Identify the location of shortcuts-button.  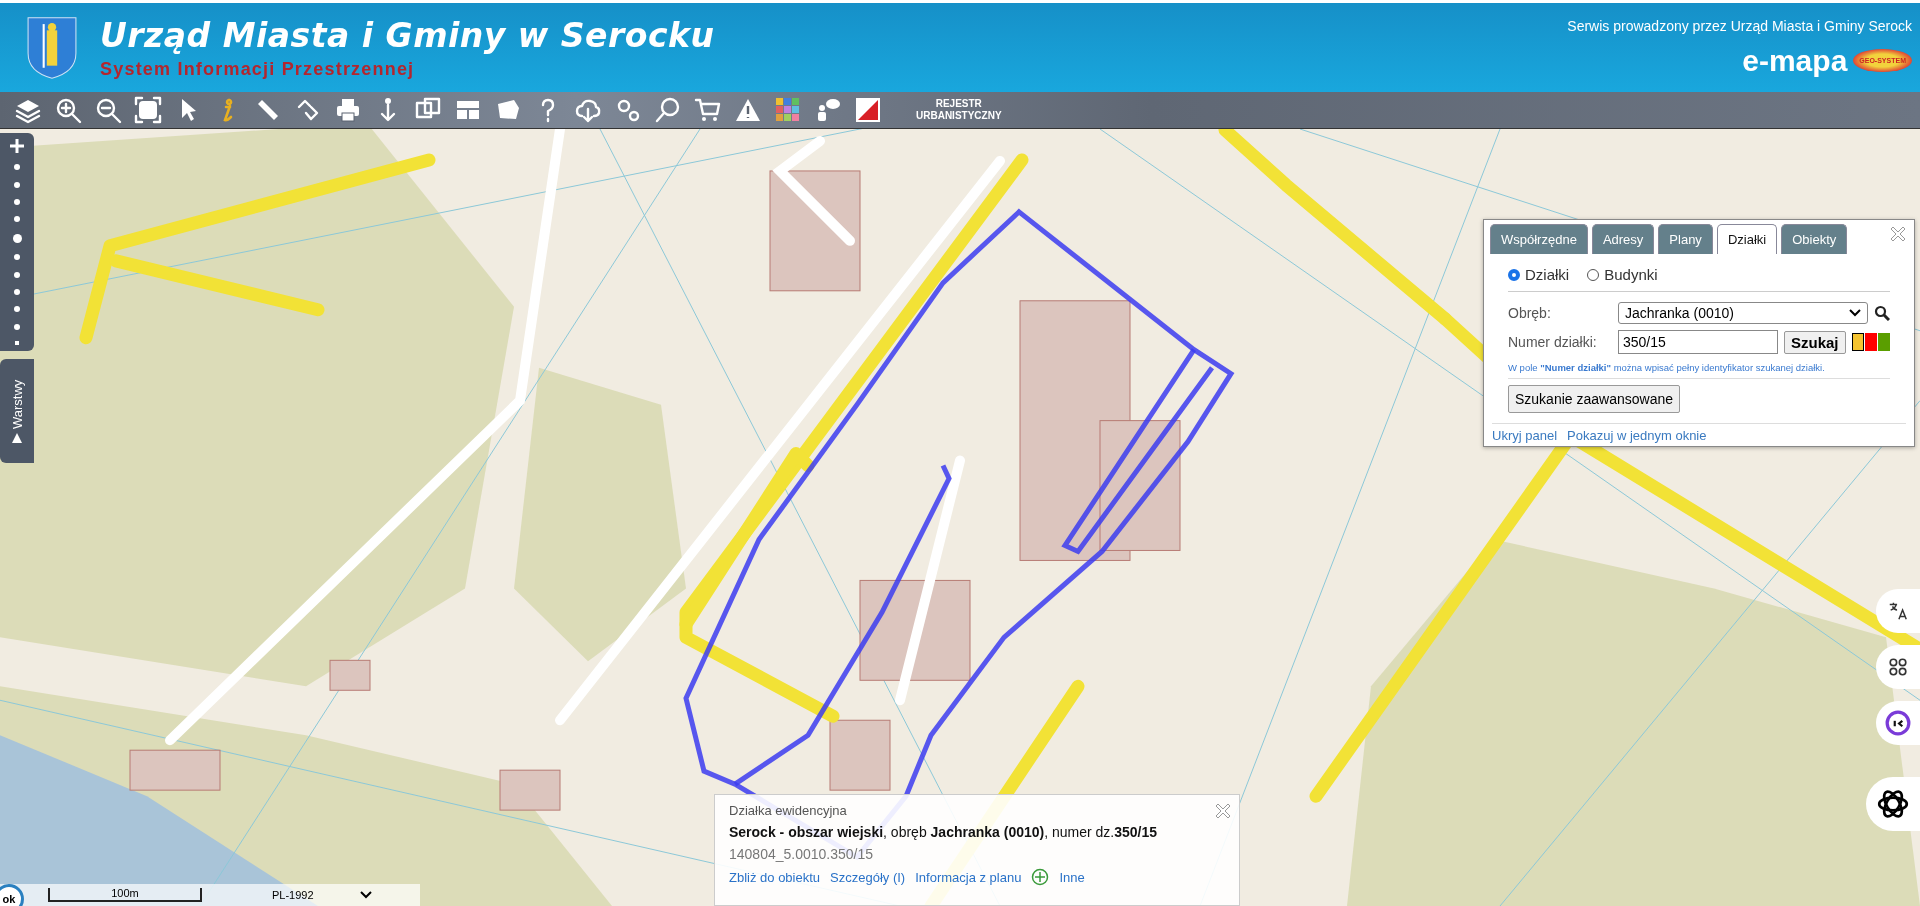
(1898, 667).